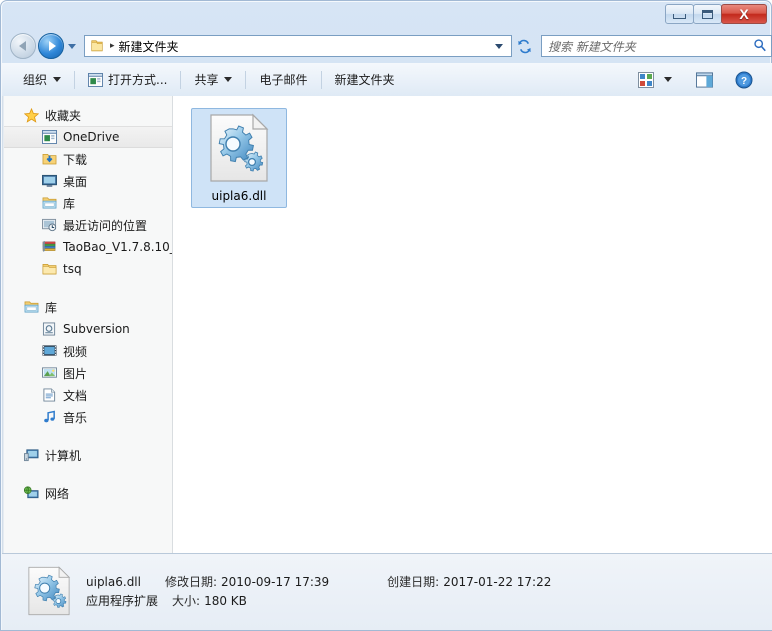 This screenshot has height=631, width=772. I want to click on minimize-button, so click(679, 14).